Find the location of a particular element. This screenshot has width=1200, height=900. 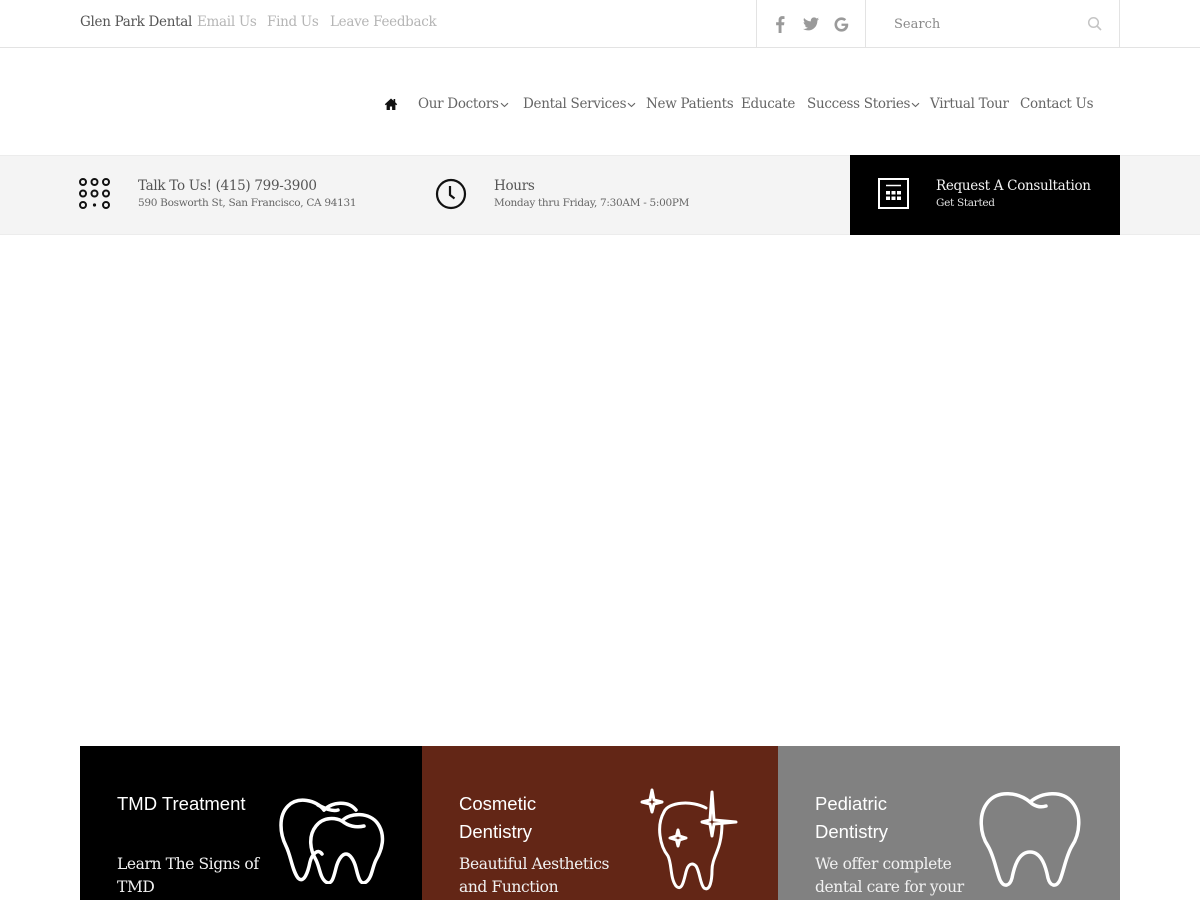

nav-virtual-tour: Virtual Tour is located at coordinates (969, 104).